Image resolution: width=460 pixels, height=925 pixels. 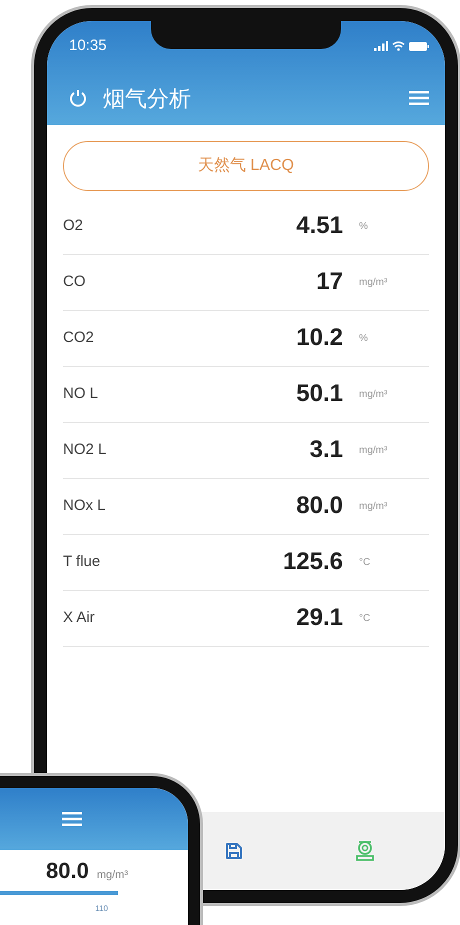 What do you see at coordinates (319, 226) in the screenshot?
I see `reading-value: 4.51` at bounding box center [319, 226].